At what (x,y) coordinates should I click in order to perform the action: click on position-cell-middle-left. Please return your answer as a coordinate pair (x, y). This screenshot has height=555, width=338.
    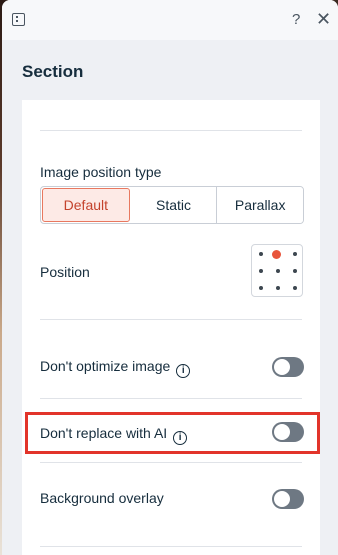
    Looking at the image, I should click on (261, 271).